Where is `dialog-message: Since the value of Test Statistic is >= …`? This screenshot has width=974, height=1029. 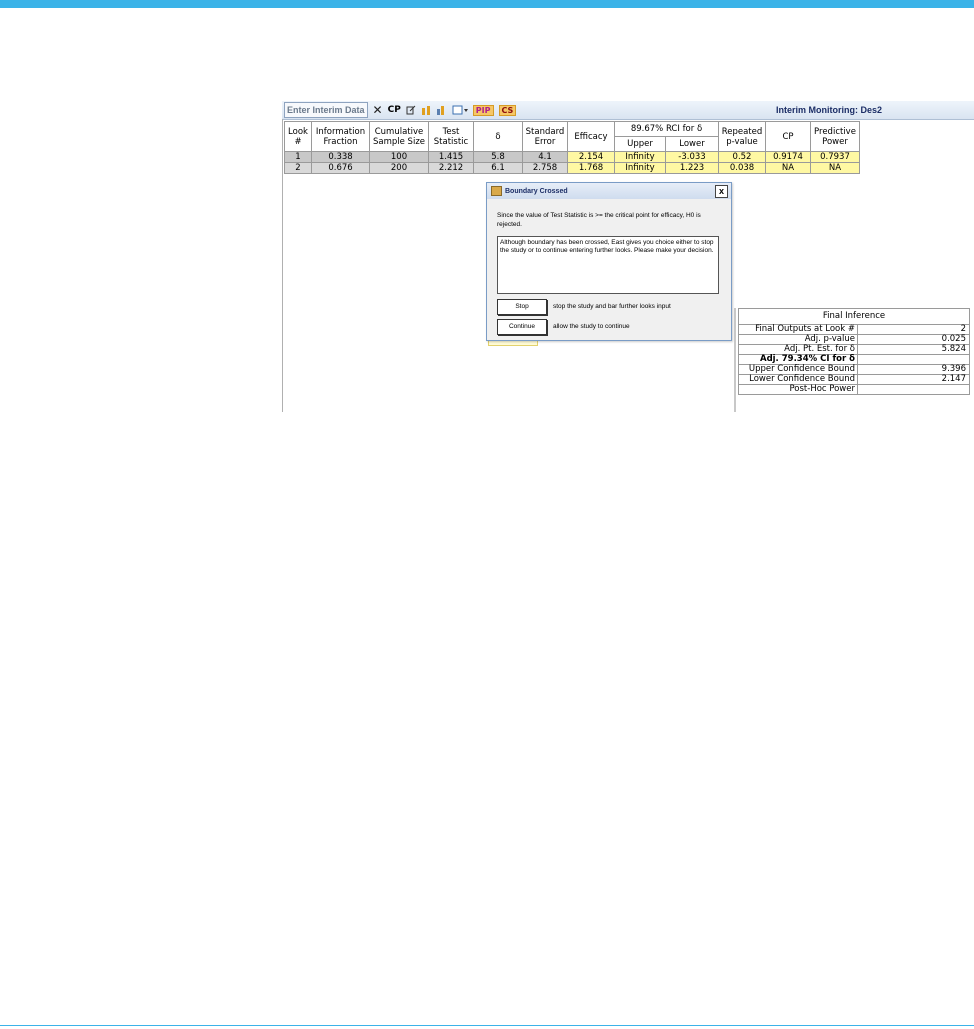 dialog-message: Since the value of Test Statistic is >= … is located at coordinates (599, 220).